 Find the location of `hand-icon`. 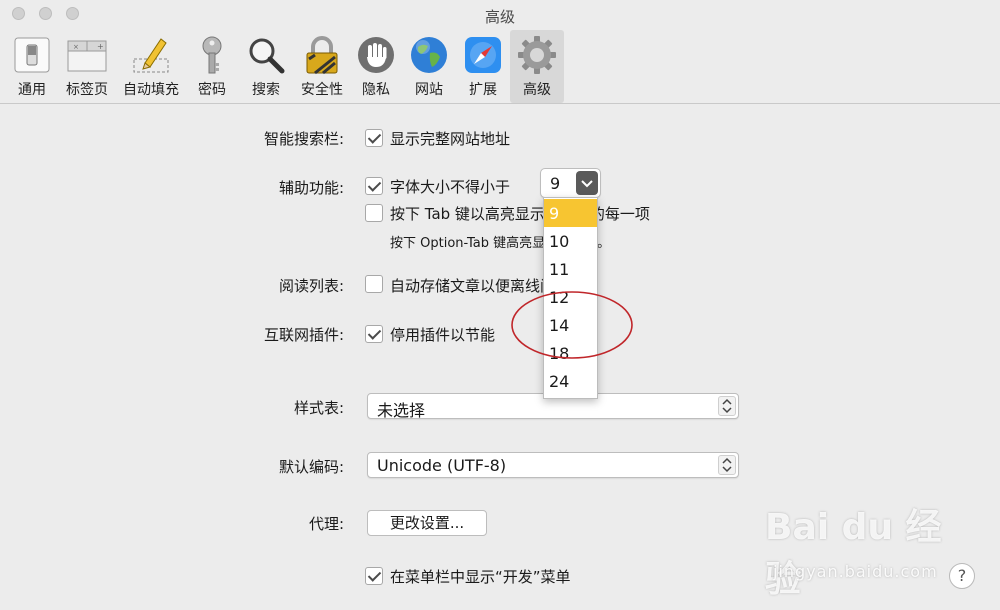

hand-icon is located at coordinates (376, 55).